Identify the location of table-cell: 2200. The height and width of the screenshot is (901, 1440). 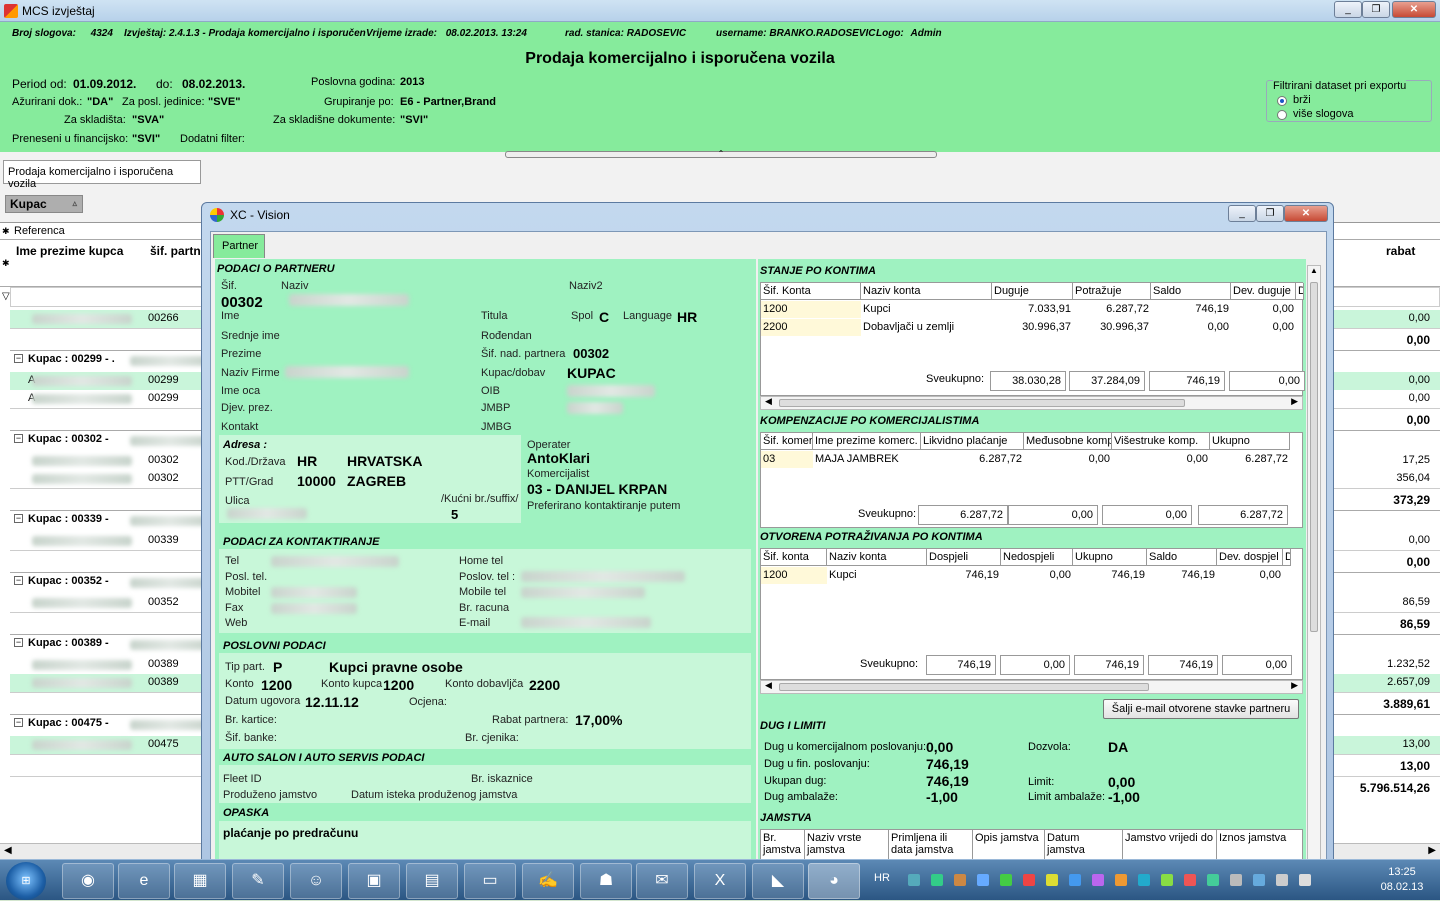
(811, 327).